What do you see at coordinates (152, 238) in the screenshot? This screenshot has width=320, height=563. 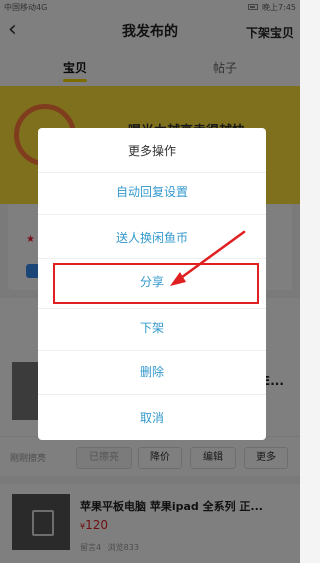 I see `gift-xianyu-coins-option: 送人换闲鱼币` at bounding box center [152, 238].